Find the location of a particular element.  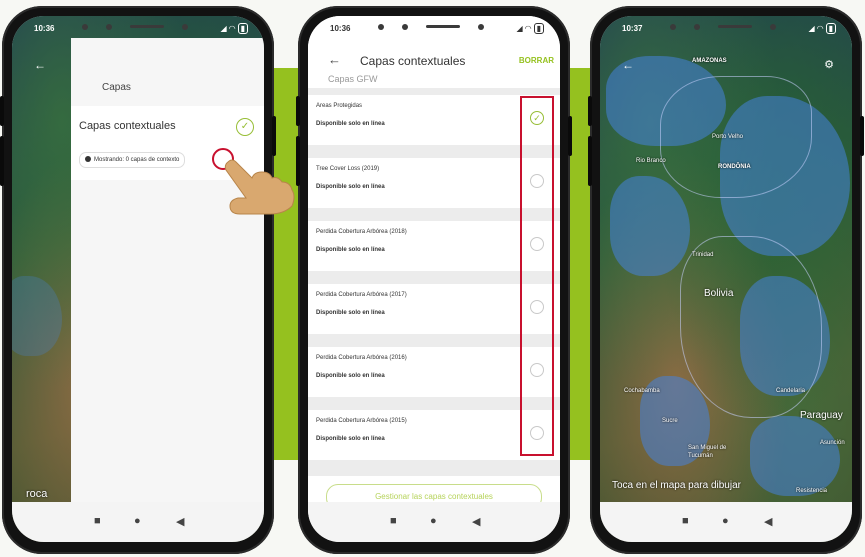

app-header: ← Capas contextuales BORRAR Capas GFW is located at coordinates (434, 63).